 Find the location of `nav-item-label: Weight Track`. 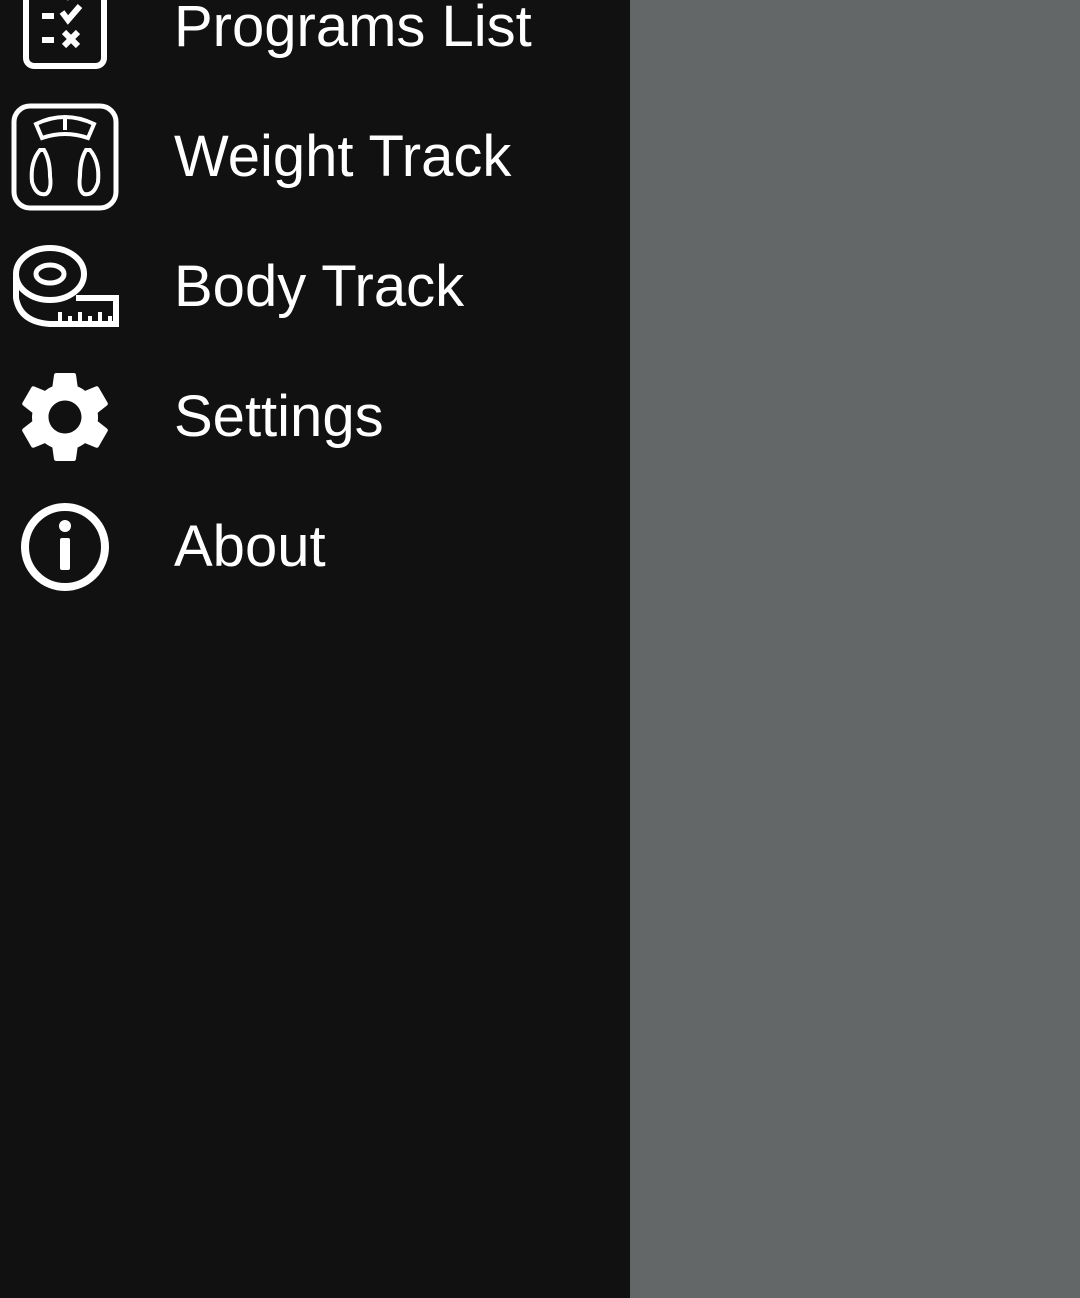

nav-item-label: Weight Track is located at coordinates (343, 156).